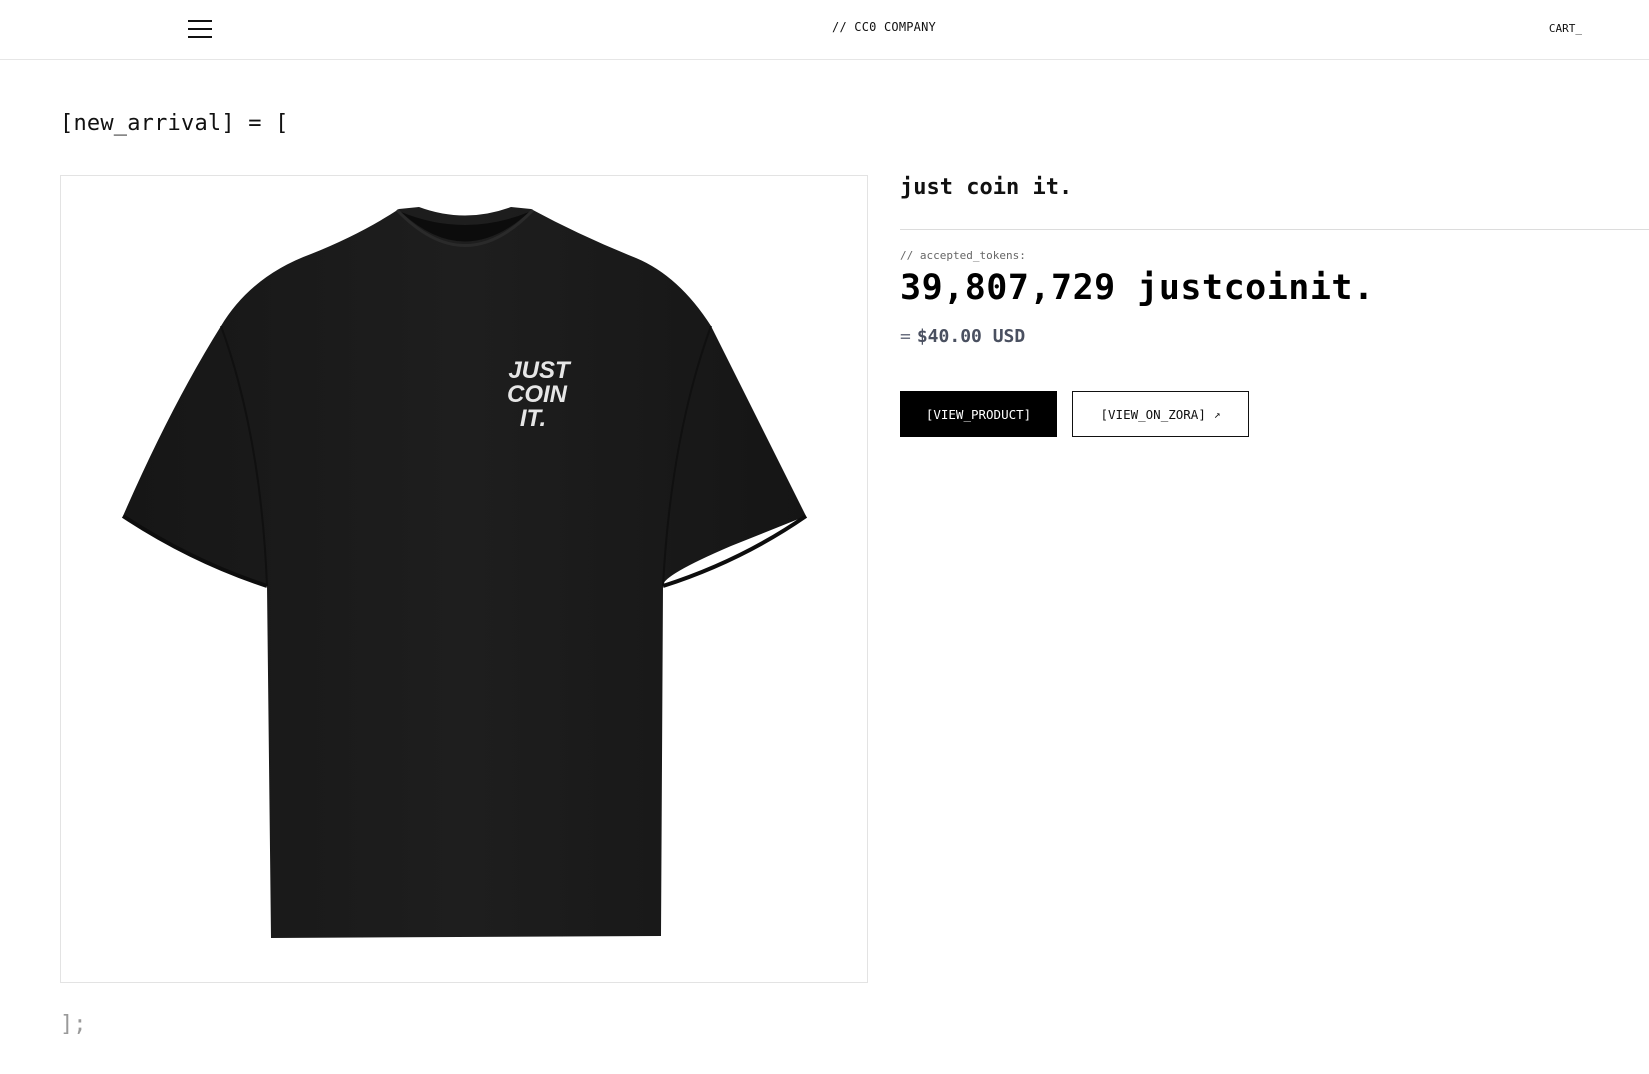 The width and height of the screenshot is (1649, 1074). What do you see at coordinates (1565, 28) in the screenshot?
I see `cart-link: CART_` at bounding box center [1565, 28].